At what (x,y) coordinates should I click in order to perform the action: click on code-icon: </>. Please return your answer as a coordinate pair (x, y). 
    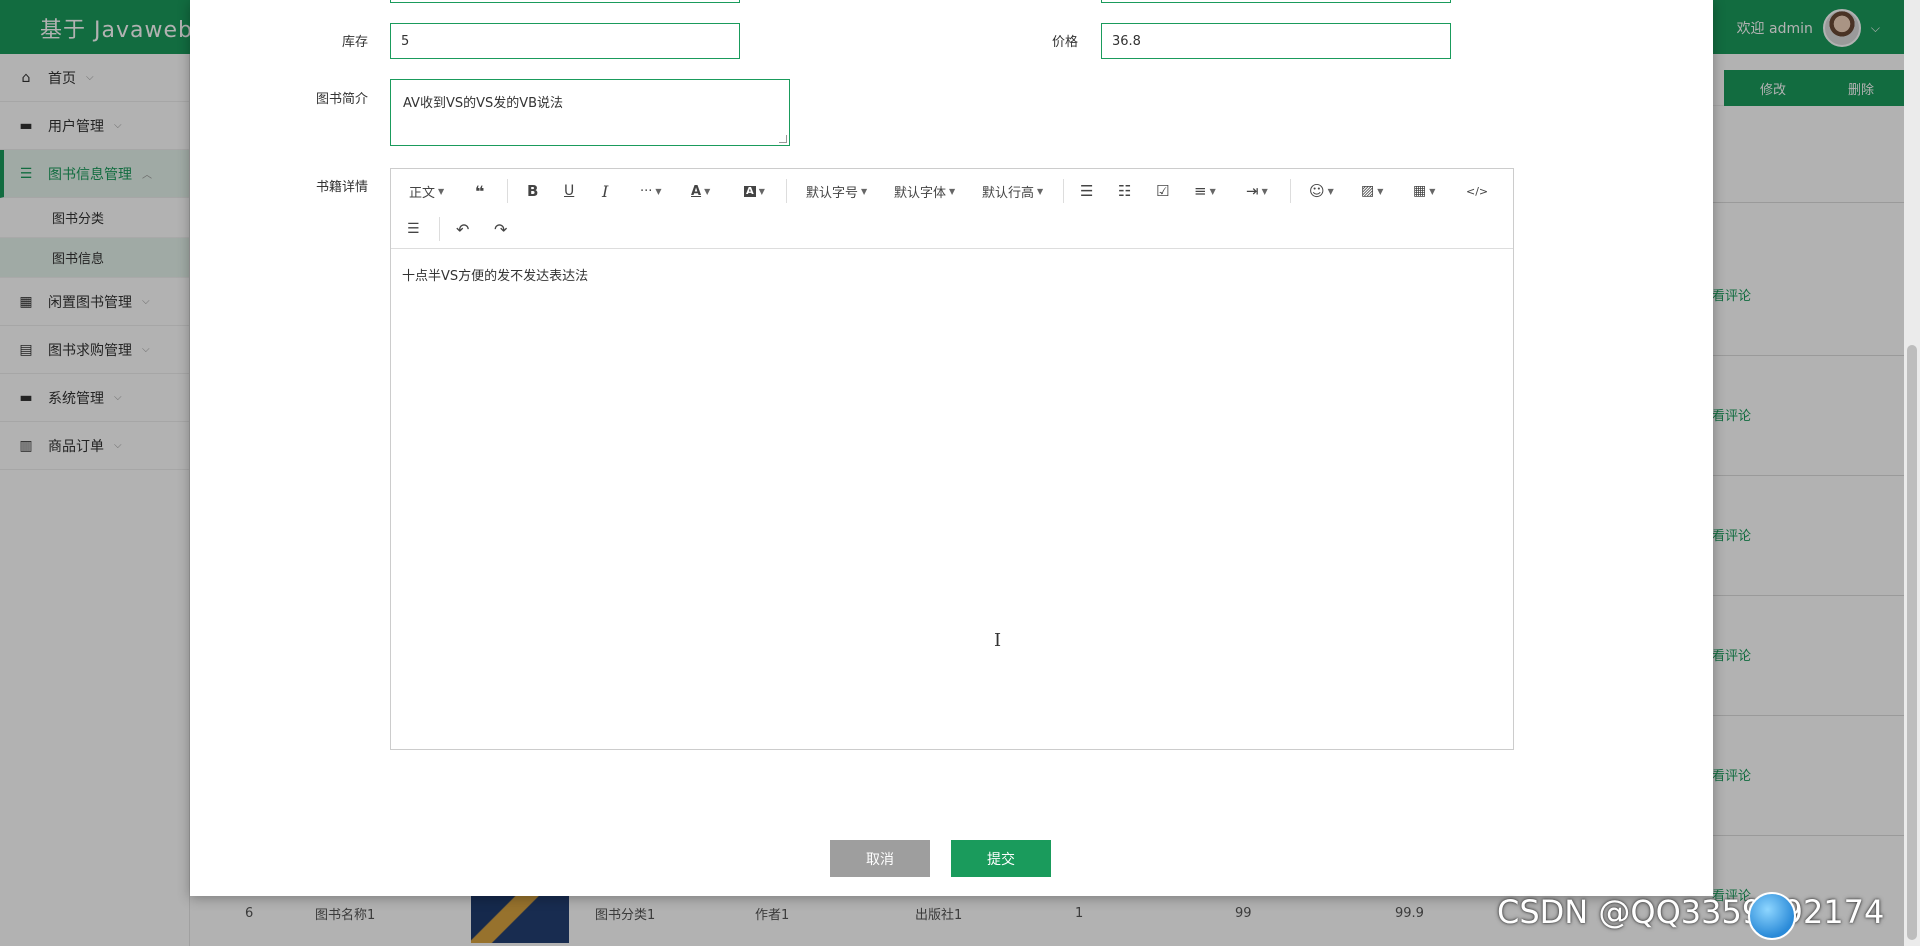
    Looking at the image, I should click on (1477, 191).